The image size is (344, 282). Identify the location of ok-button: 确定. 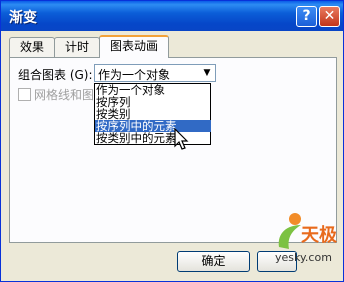
(213, 261).